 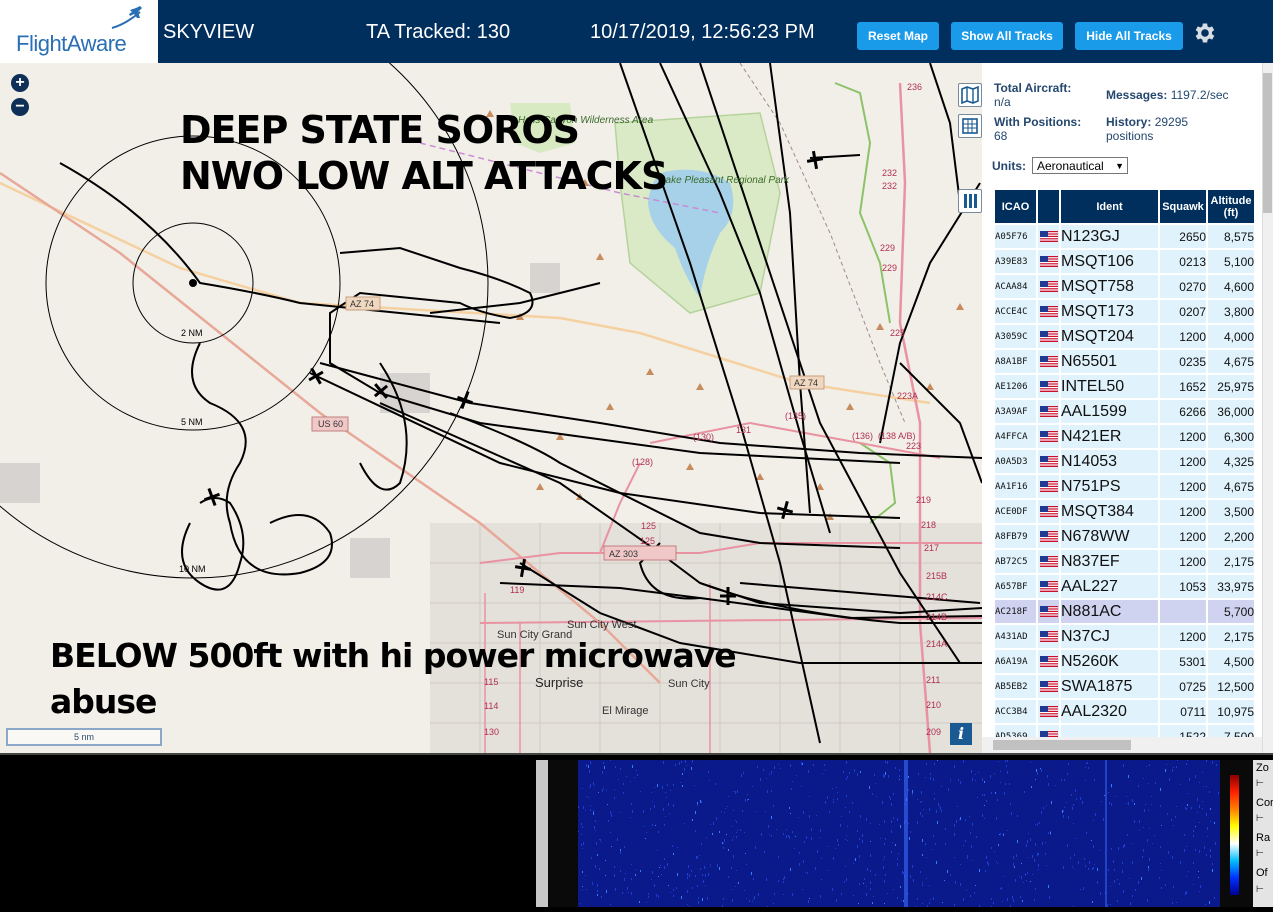 What do you see at coordinates (933, 705) in the screenshot?
I see `road-210: 210` at bounding box center [933, 705].